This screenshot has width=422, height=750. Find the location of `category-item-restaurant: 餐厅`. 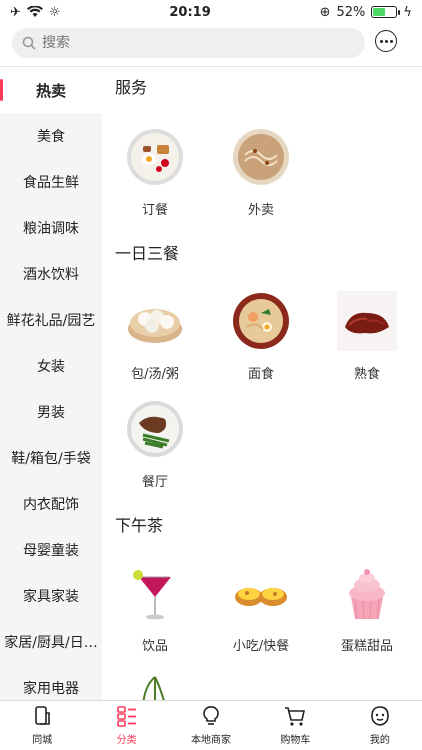

category-item-restaurant: 餐厅 is located at coordinates (155, 445).